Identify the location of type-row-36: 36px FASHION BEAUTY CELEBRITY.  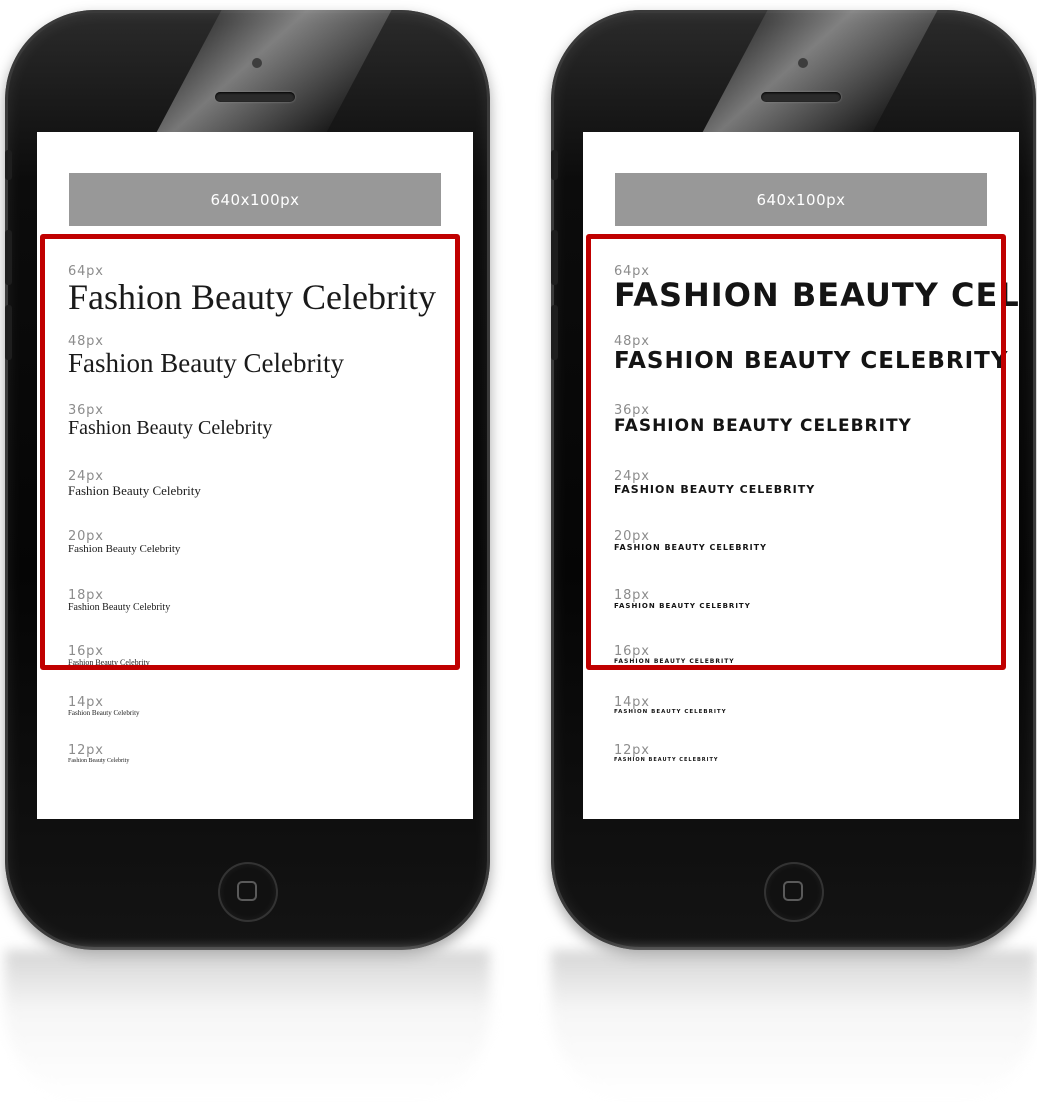
(763, 417).